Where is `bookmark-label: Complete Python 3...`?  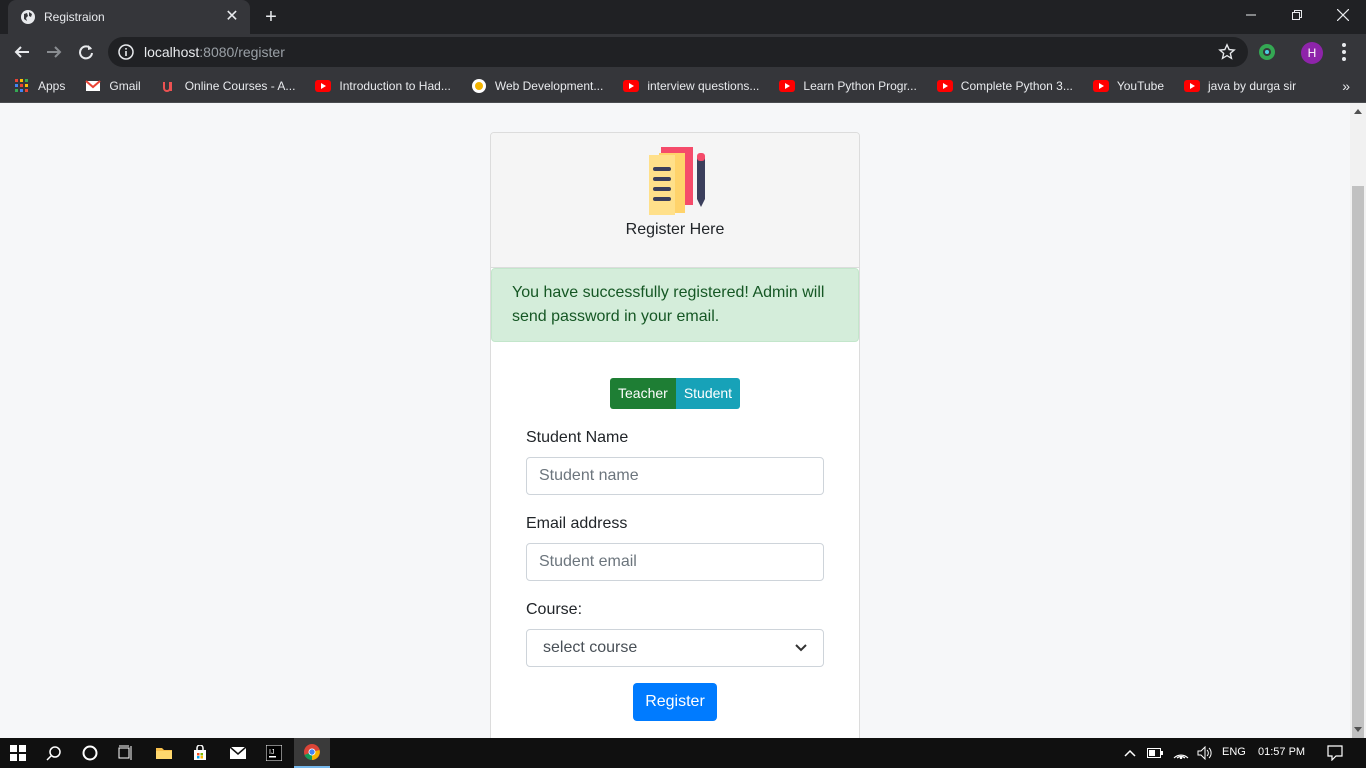
bookmark-label: Complete Python 3... is located at coordinates (1016, 86).